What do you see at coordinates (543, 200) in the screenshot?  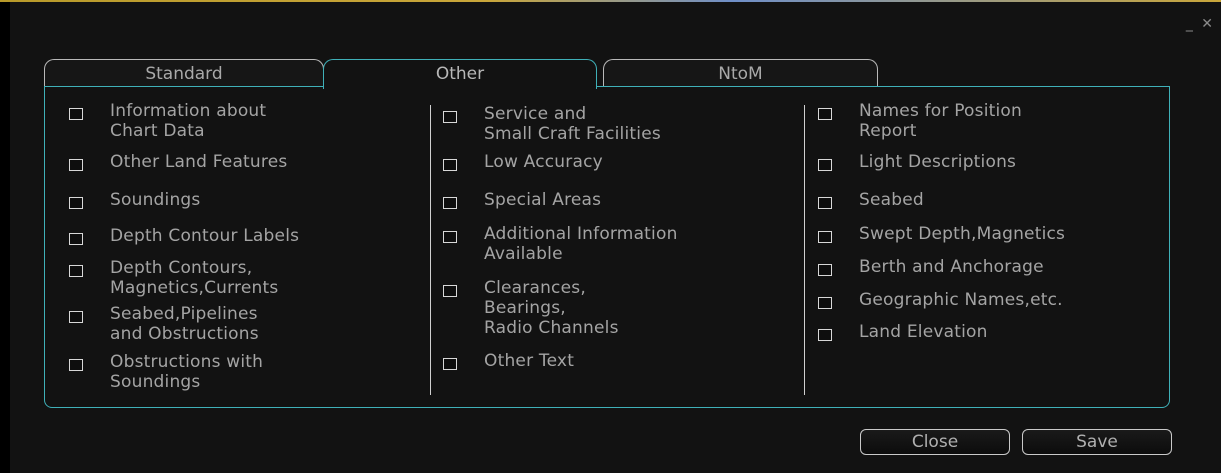 I see `option-label: Special Areas` at bounding box center [543, 200].